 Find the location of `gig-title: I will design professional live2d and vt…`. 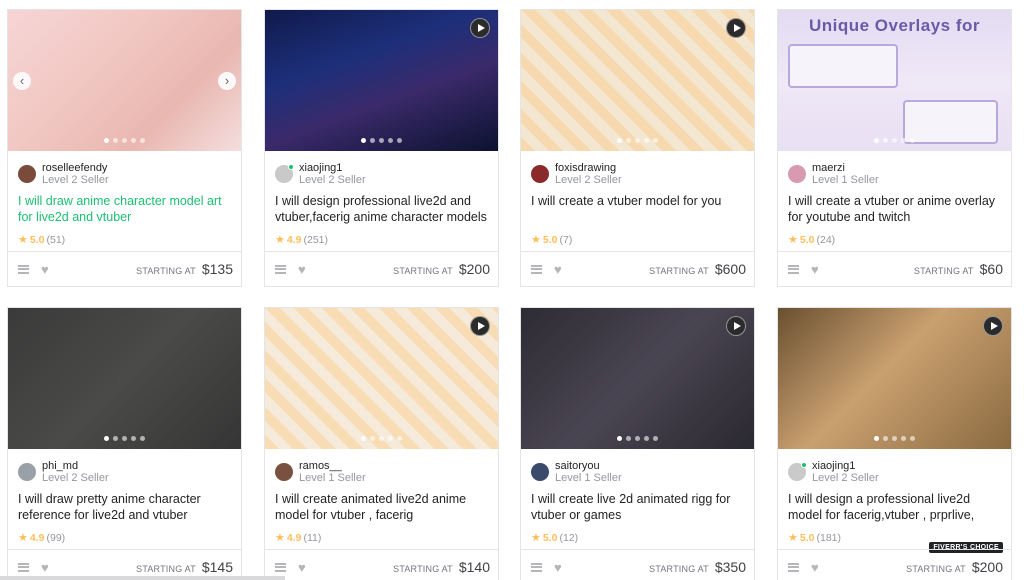

gig-title: I will design professional live2d and vt… is located at coordinates (381, 208).